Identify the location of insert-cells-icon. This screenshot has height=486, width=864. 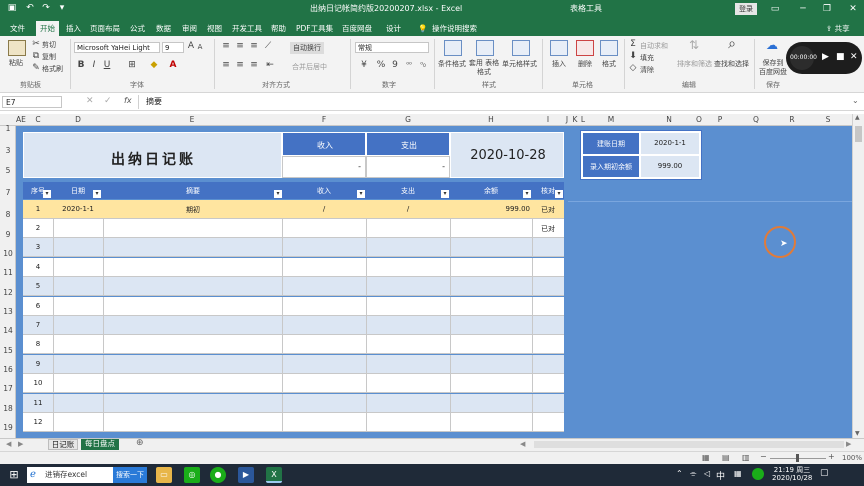
(559, 48).